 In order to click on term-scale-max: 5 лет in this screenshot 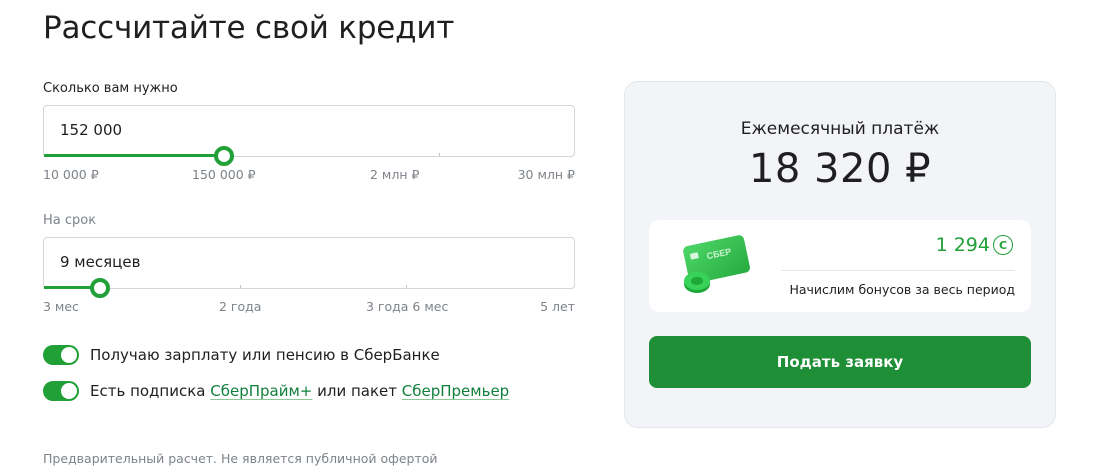, I will do `click(557, 306)`.